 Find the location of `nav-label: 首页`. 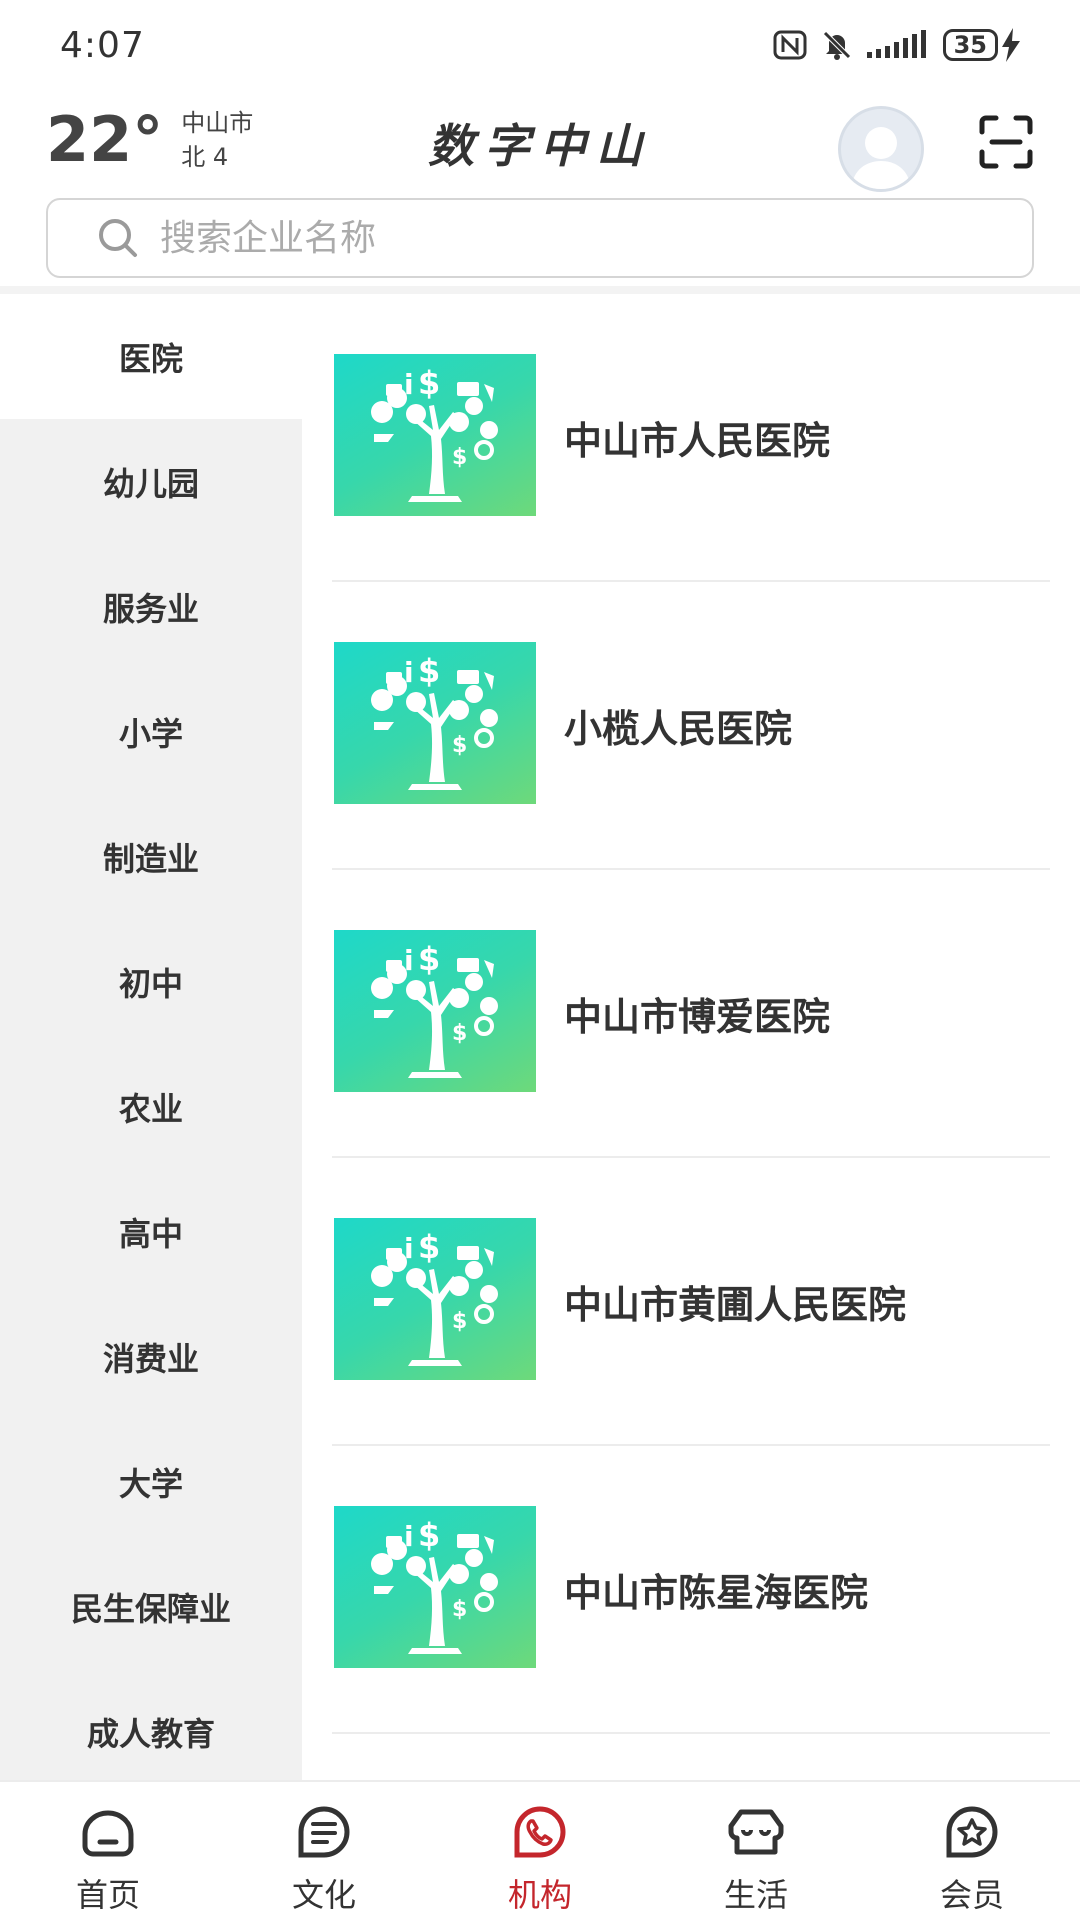

nav-label: 首页 is located at coordinates (107, 1895).